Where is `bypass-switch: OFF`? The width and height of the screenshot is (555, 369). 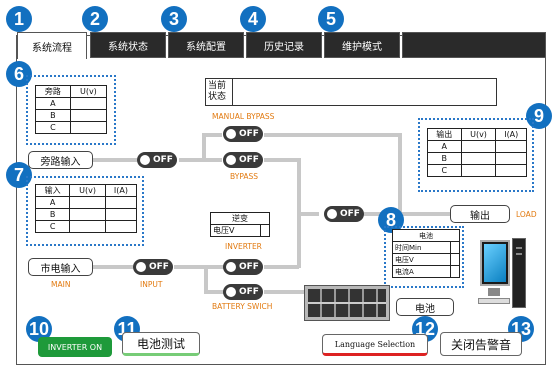 bypass-switch: OFF is located at coordinates (243, 160).